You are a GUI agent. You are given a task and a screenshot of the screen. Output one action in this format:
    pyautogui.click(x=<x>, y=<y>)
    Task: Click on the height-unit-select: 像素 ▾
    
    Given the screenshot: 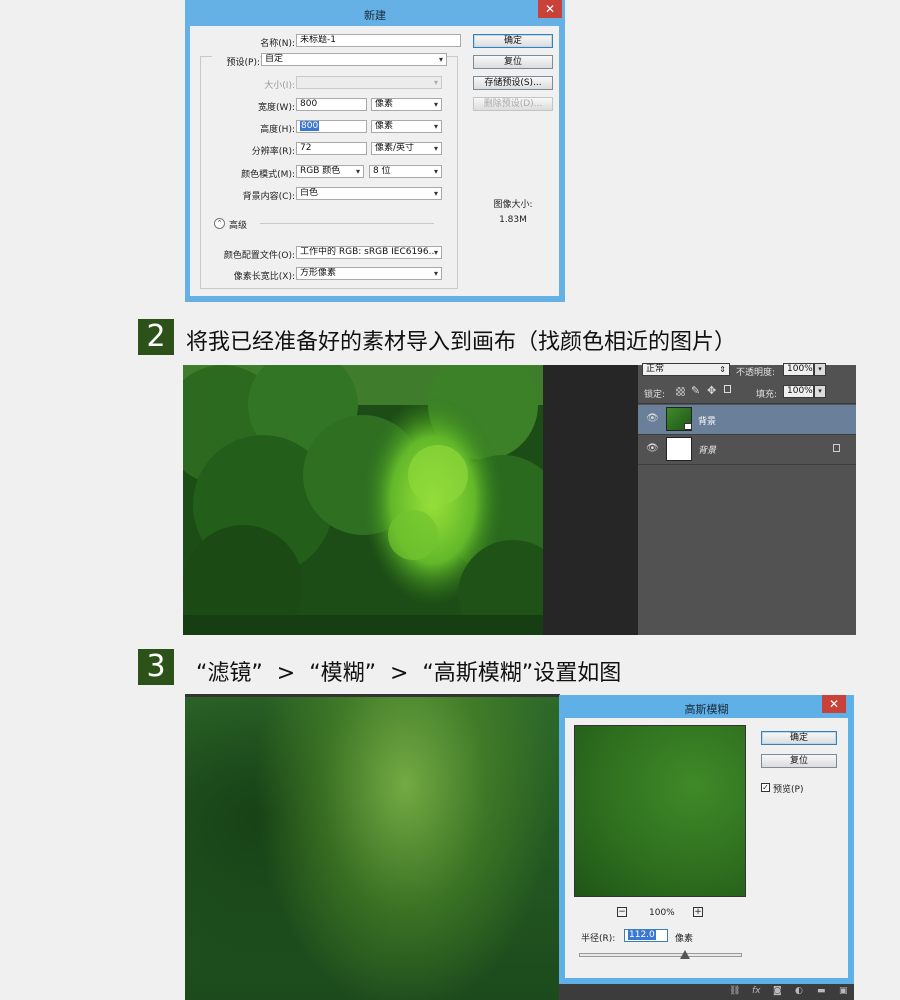 What is the action you would take?
    pyautogui.click(x=406, y=126)
    